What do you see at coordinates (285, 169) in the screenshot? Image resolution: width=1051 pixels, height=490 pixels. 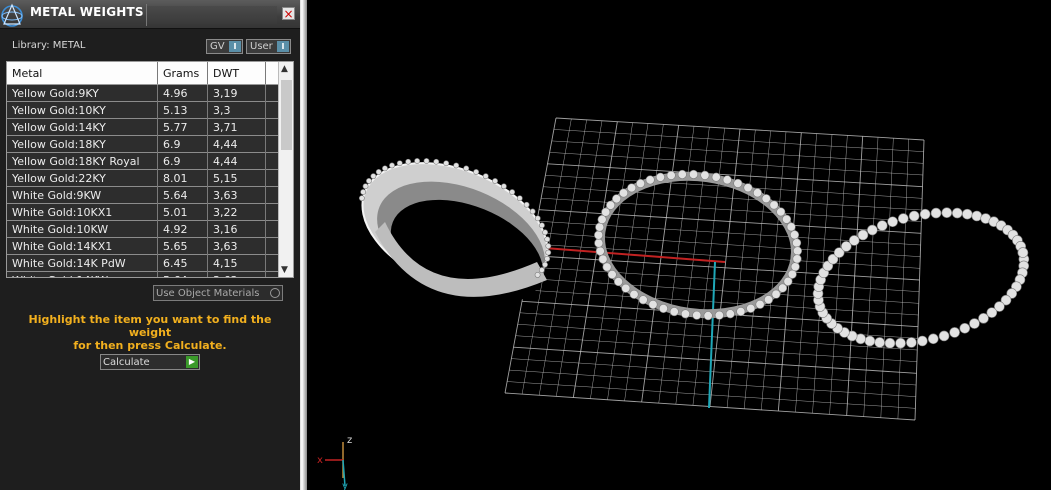 I see `table-scrollbar: ▲ ▼` at bounding box center [285, 169].